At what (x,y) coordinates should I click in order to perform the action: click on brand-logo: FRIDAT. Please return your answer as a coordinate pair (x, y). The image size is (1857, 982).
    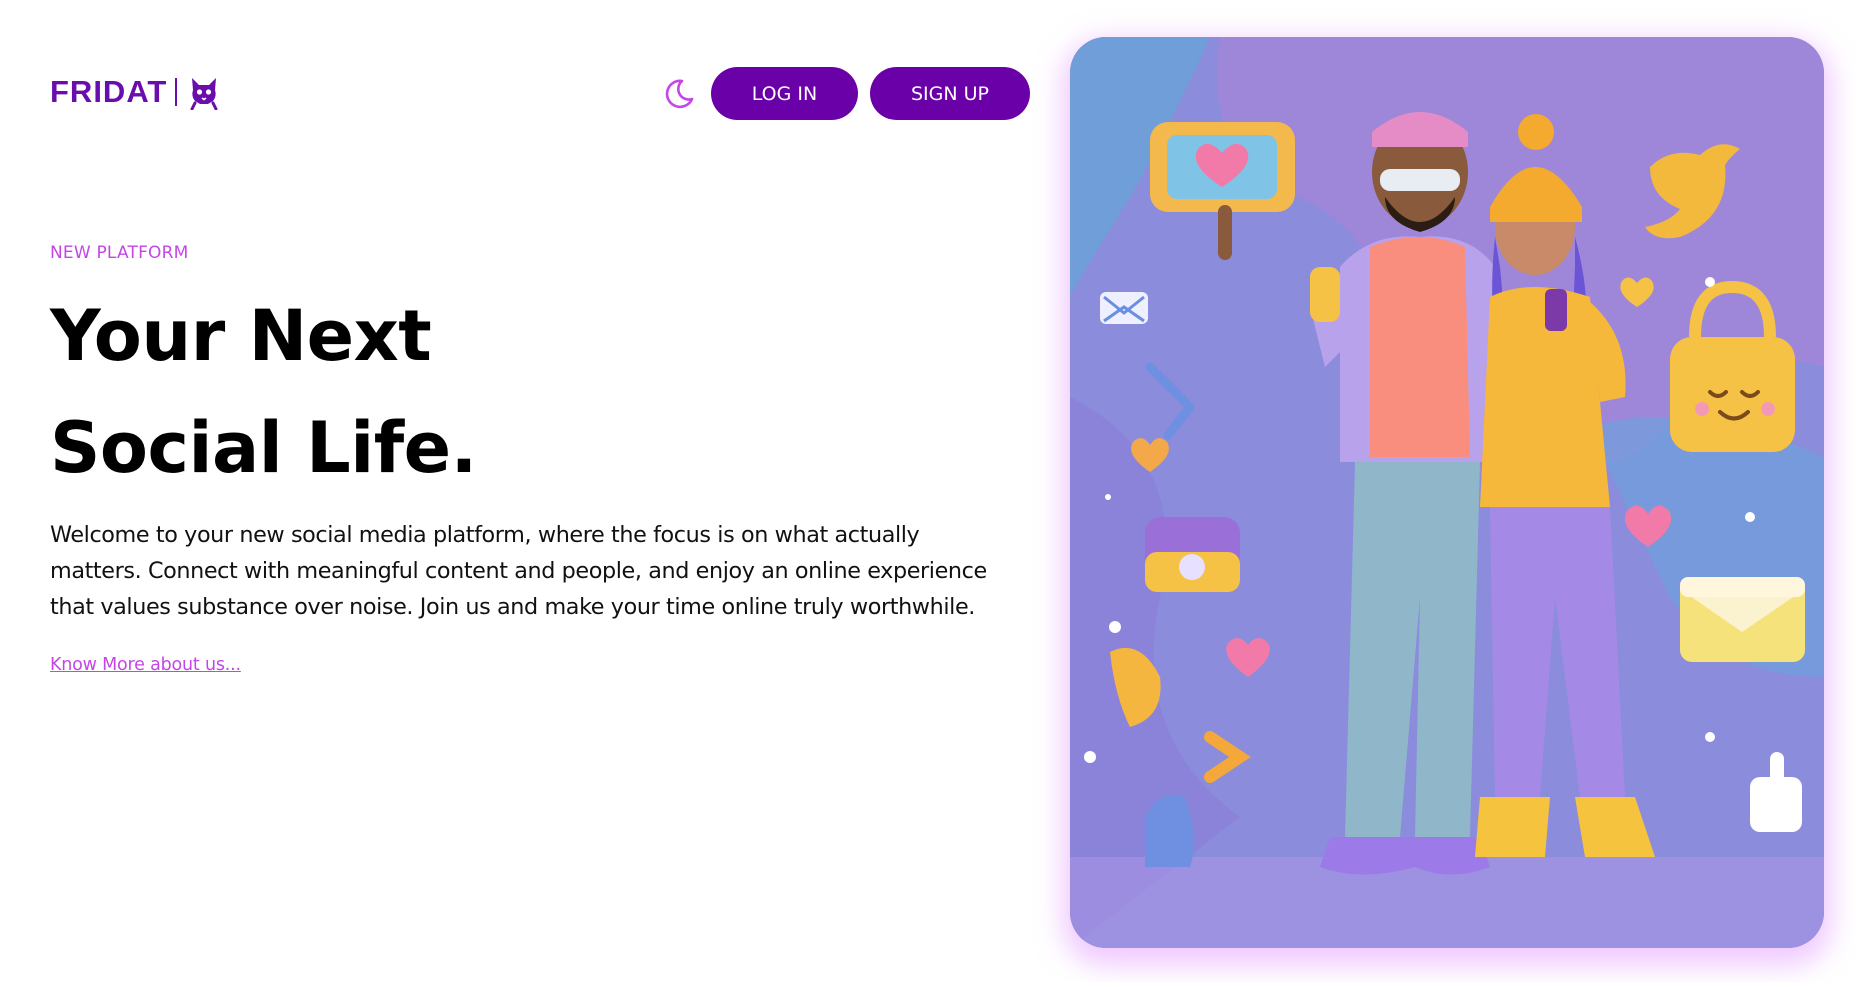
    Looking at the image, I should click on (136, 92).